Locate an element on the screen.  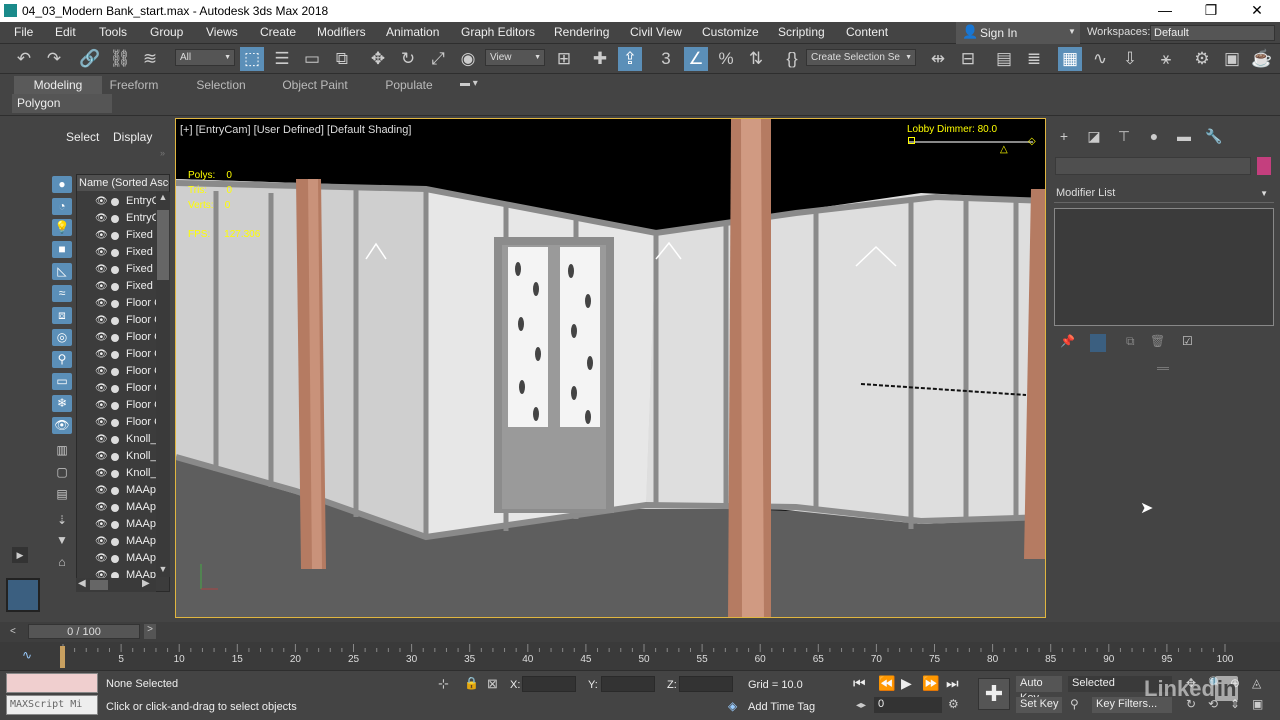
placement-icon: ◉ is located at coordinates (468, 59).